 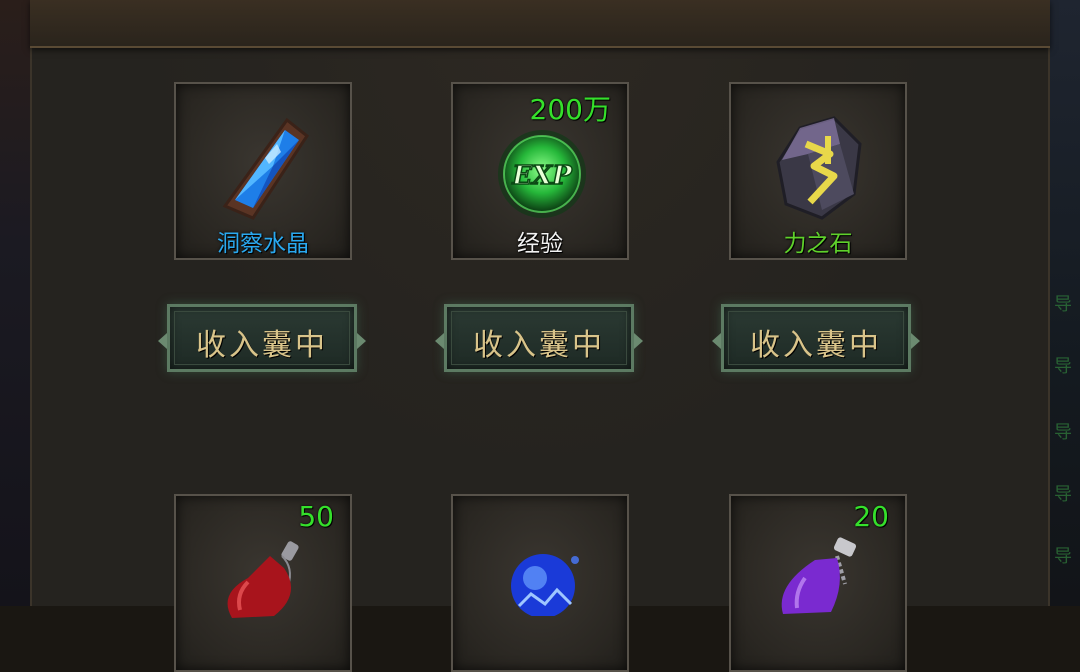 I want to click on reward-slot-purple-potion: 20, so click(x=818, y=583).